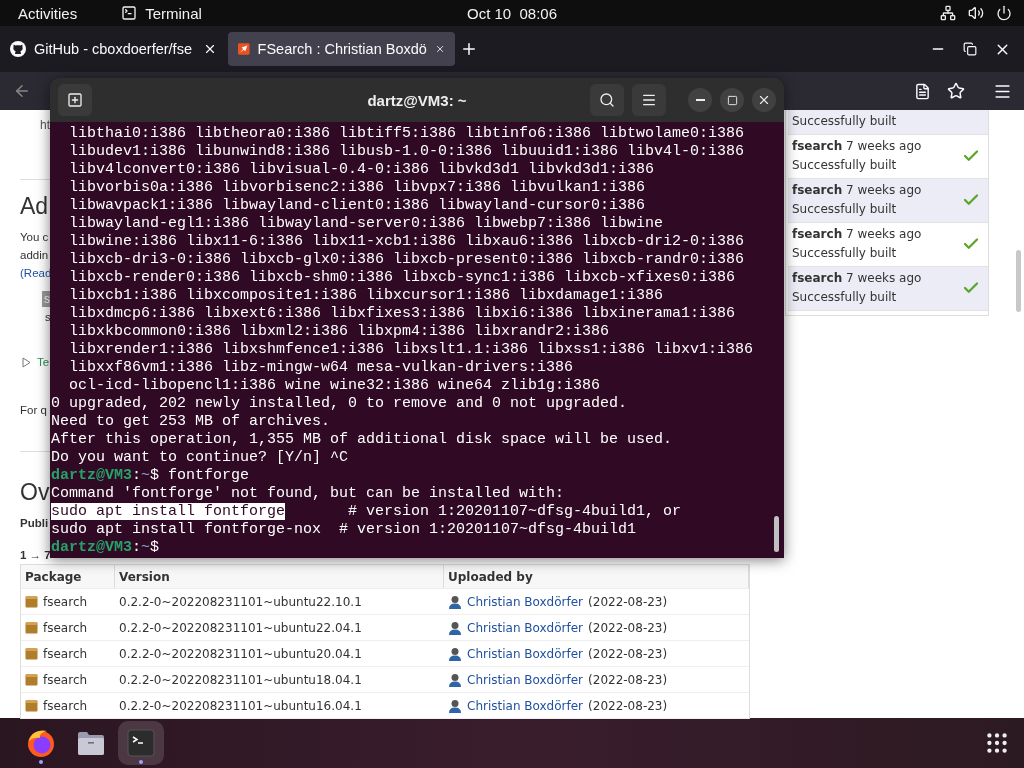 This screenshot has height=768, width=1024. What do you see at coordinates (700, 100) in the screenshot?
I see `minimize-button` at bounding box center [700, 100].